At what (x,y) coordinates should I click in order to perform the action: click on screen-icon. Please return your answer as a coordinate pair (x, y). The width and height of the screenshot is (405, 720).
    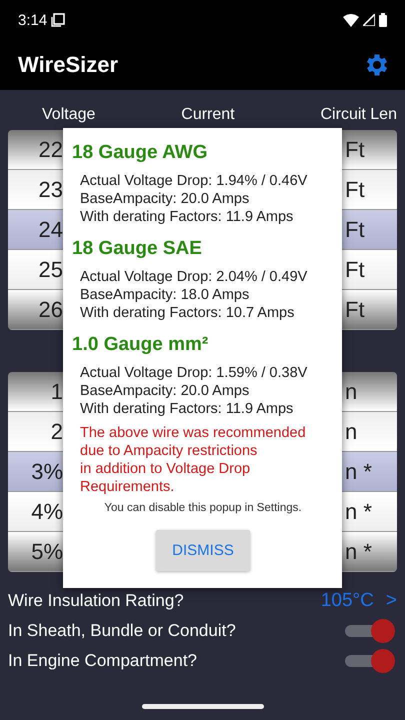
    Looking at the image, I should click on (58, 20).